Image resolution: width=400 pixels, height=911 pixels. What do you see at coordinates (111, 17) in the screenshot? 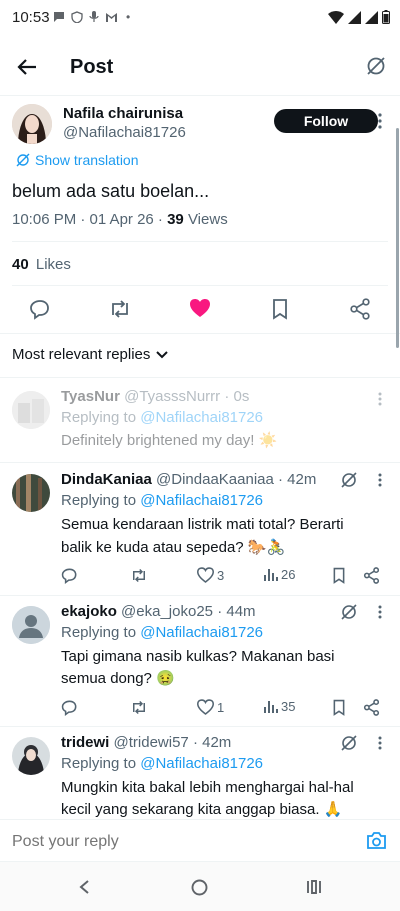
I see `gmail-icon` at bounding box center [111, 17].